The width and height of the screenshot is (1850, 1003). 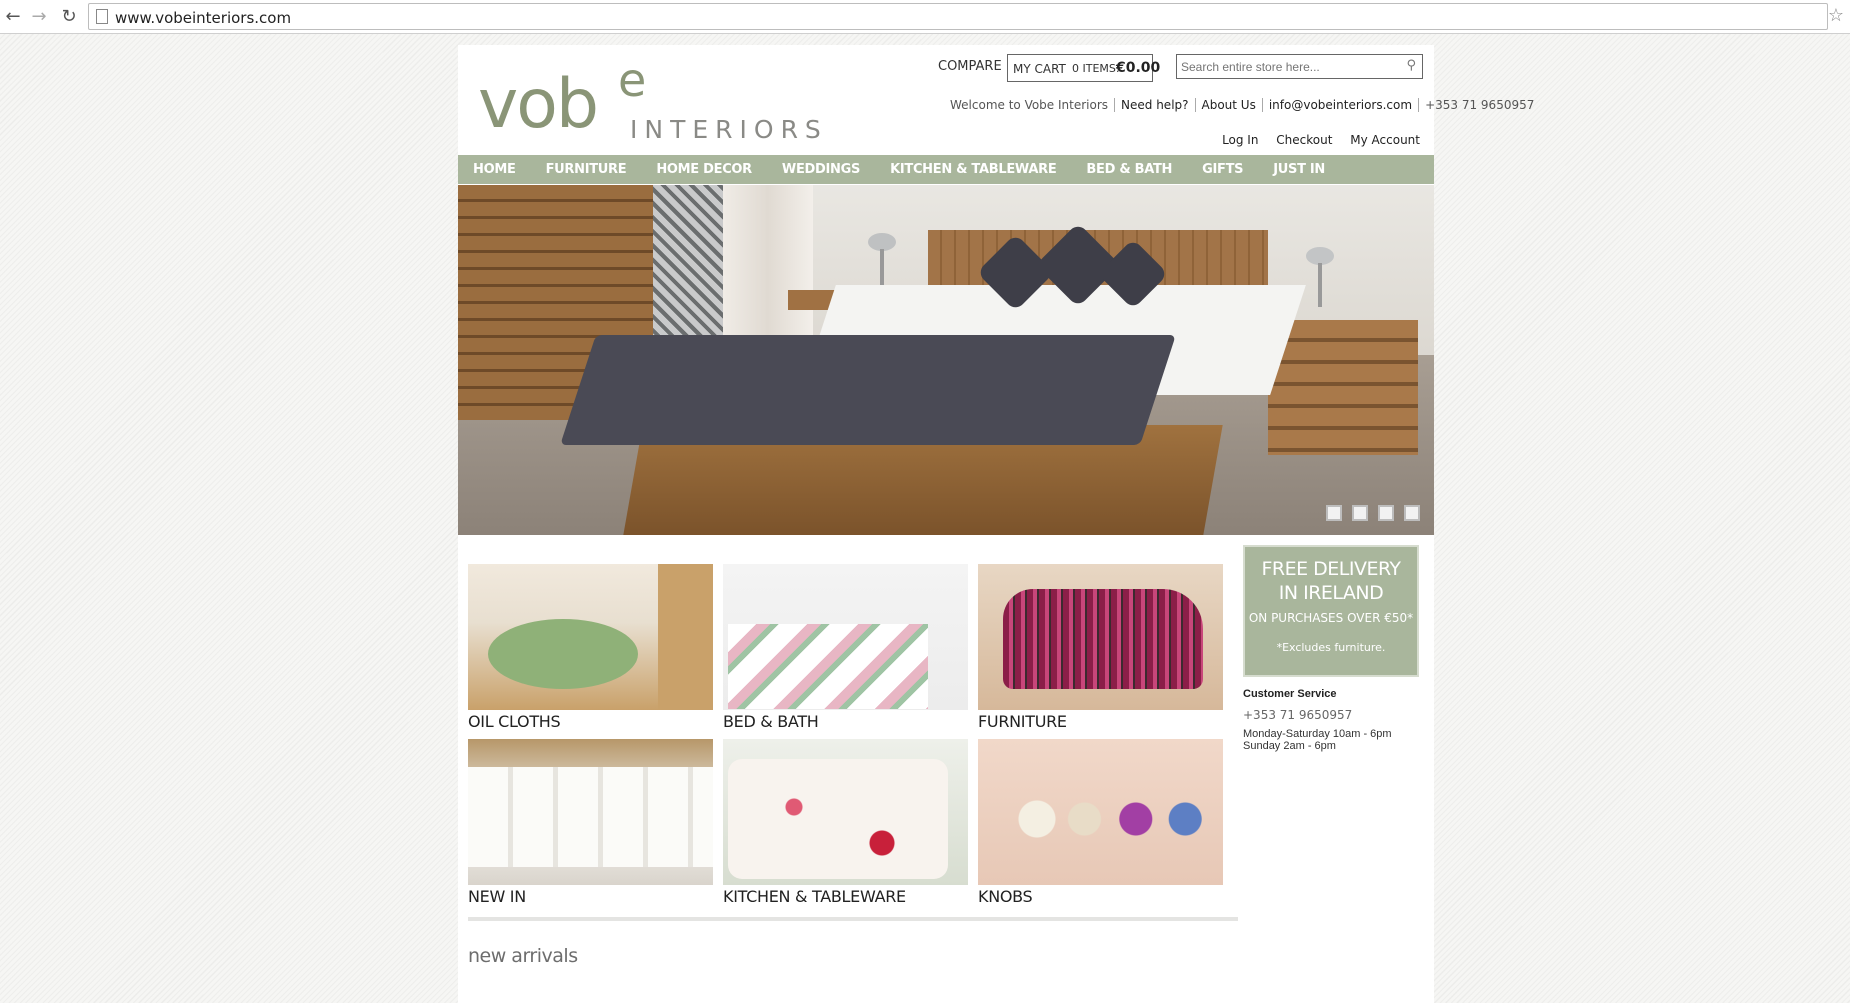 I want to click on customer-service-hours-sunday: Sunday 2am - 6pm, so click(x=1289, y=746).